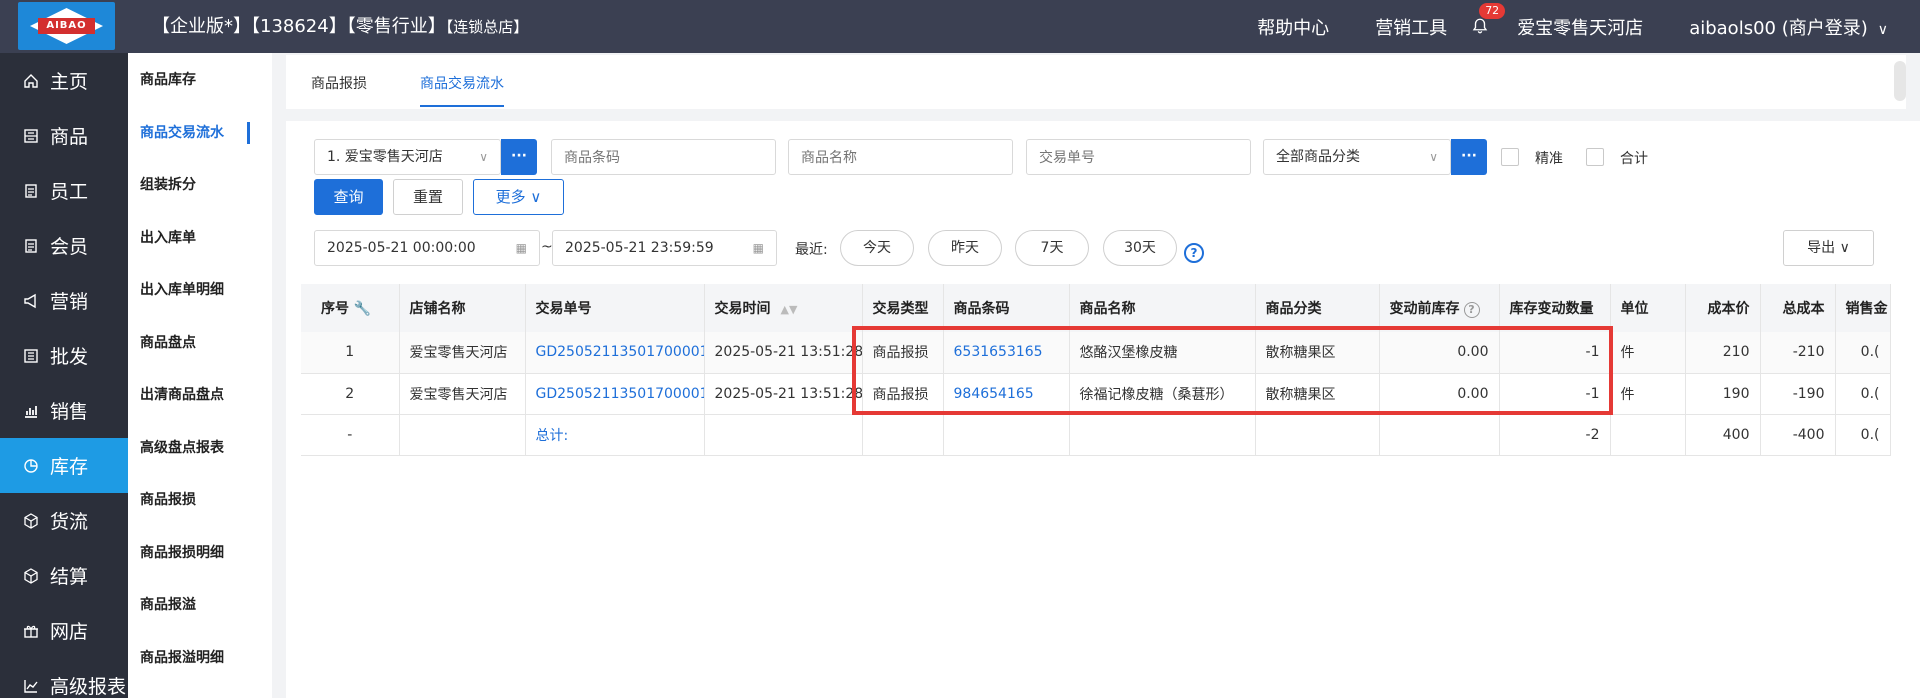 The height and width of the screenshot is (698, 1920). What do you see at coordinates (518, 197) in the screenshot?
I see `more-filters-button: 更多 ∨` at bounding box center [518, 197].